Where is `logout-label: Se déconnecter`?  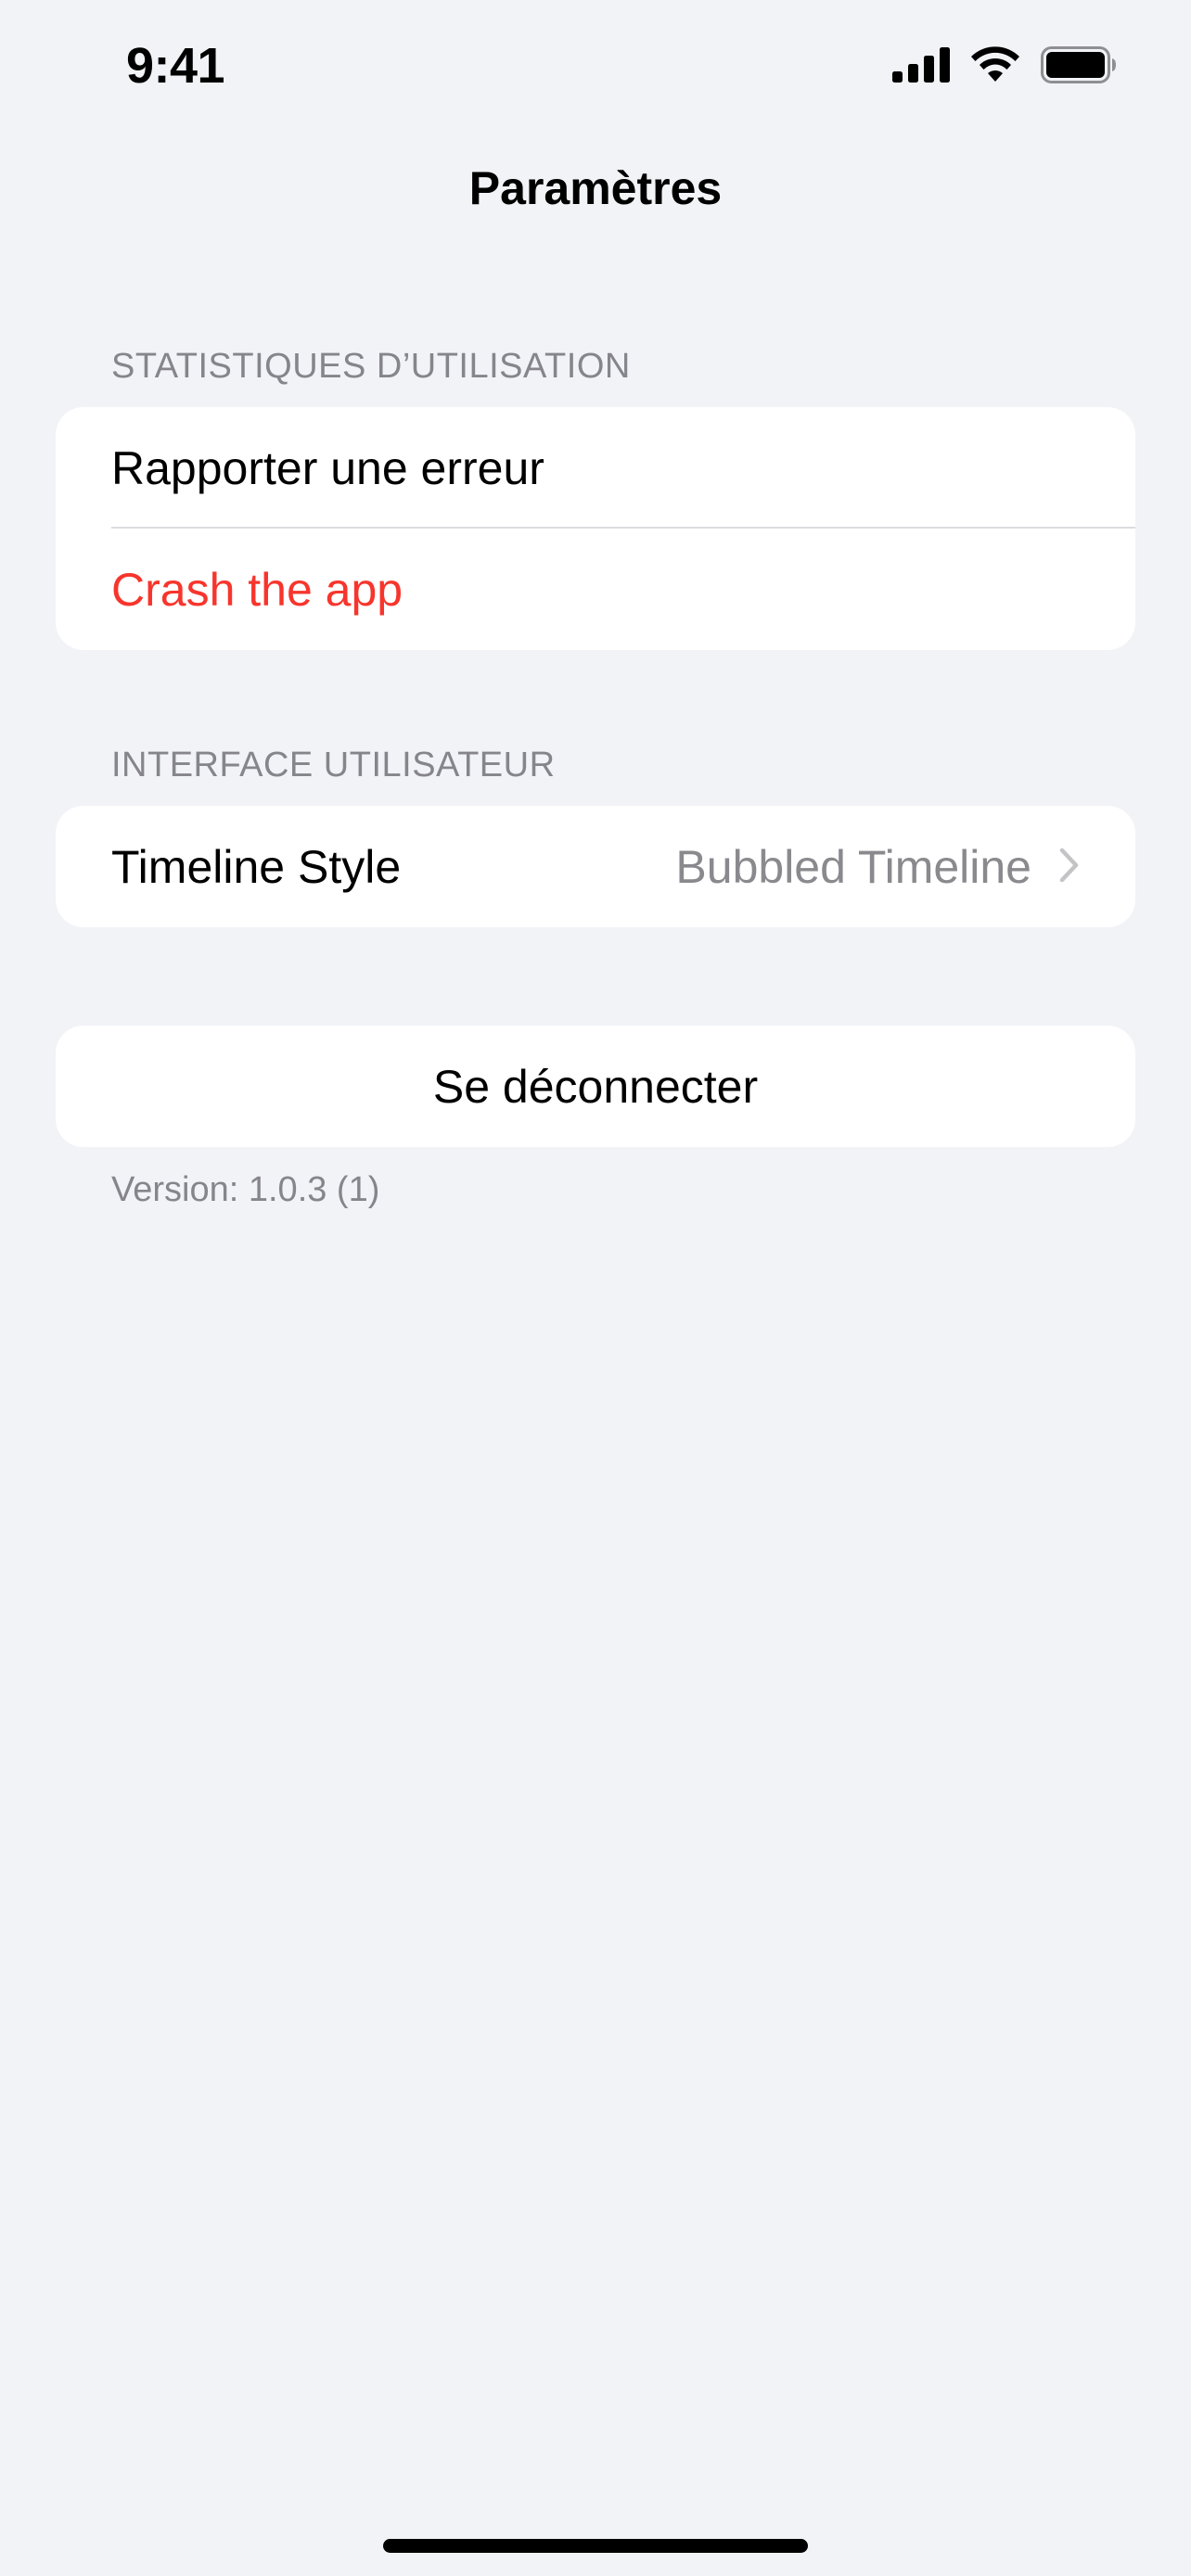 logout-label: Se déconnecter is located at coordinates (595, 1086).